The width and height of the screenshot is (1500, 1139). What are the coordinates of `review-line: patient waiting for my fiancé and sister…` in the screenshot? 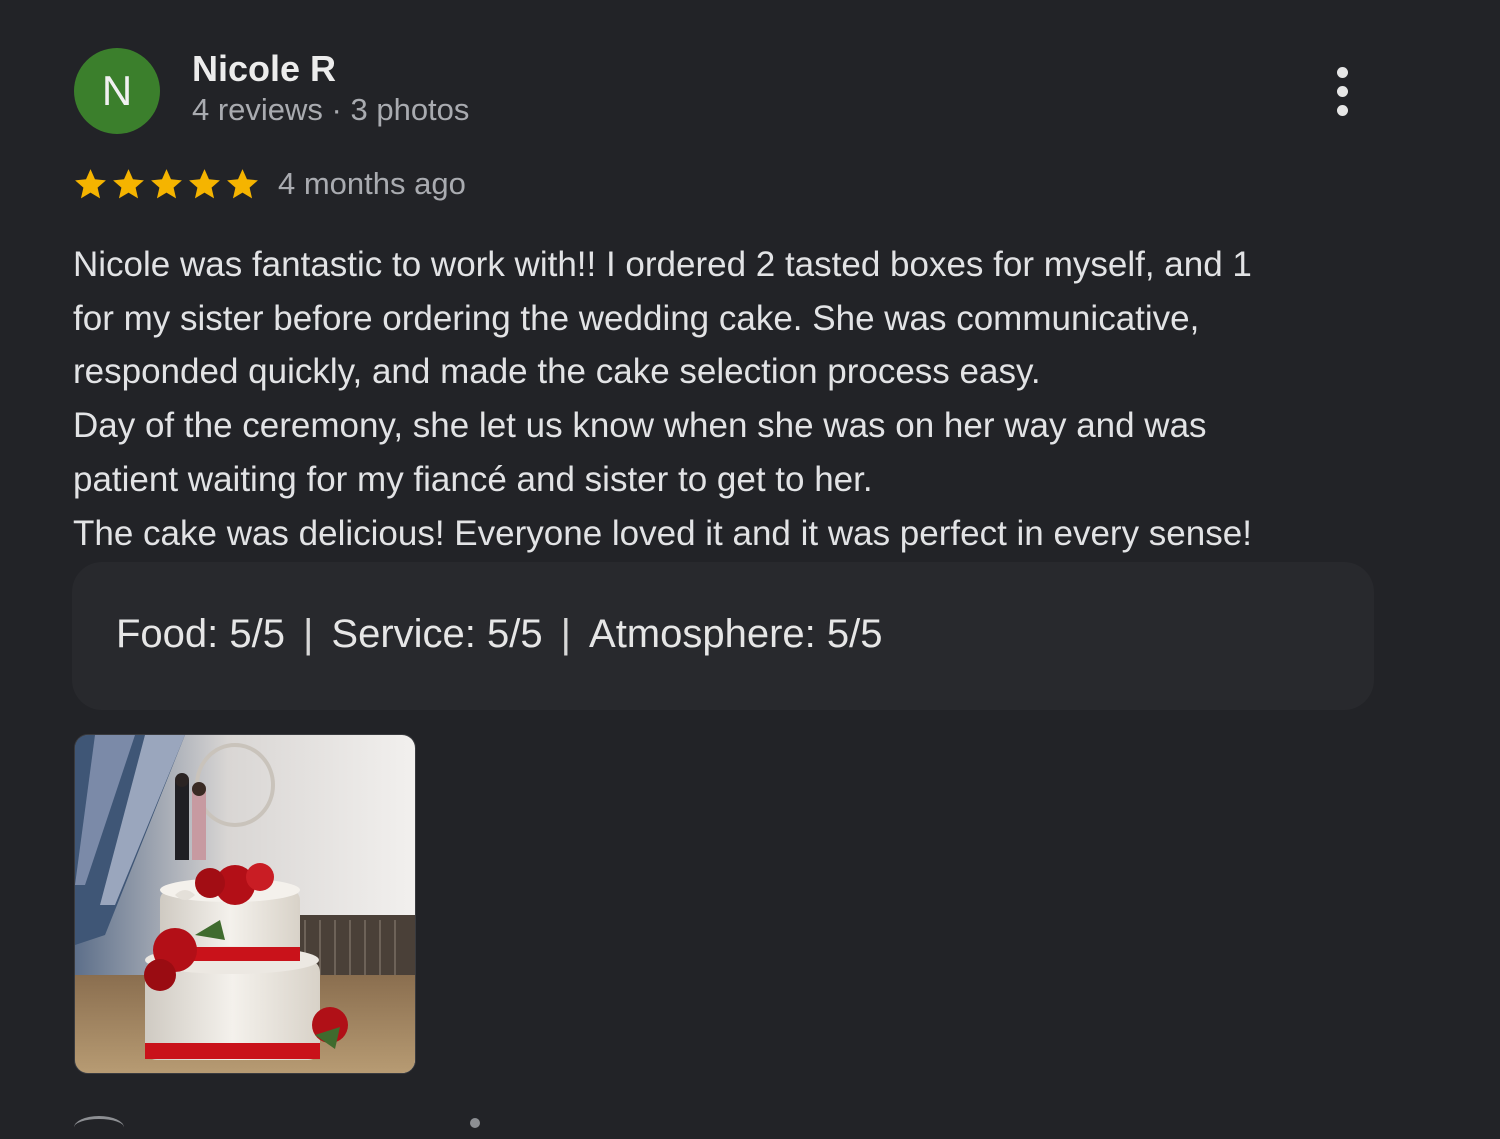 It's located at (473, 479).